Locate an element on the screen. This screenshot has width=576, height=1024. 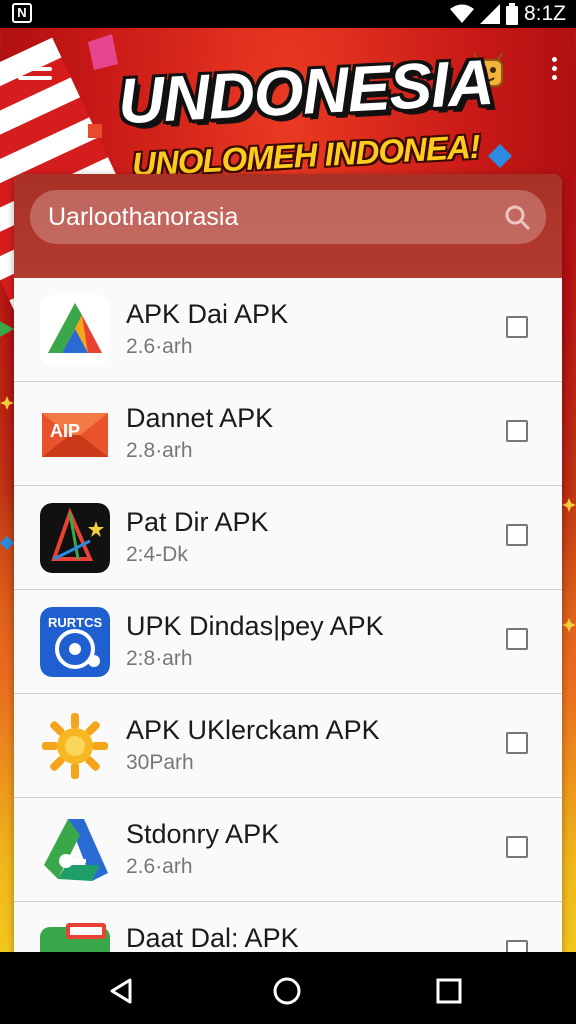
list-item: RURTCS UPK Dindas|pey APK 2:8·arh is located at coordinates (288, 642).